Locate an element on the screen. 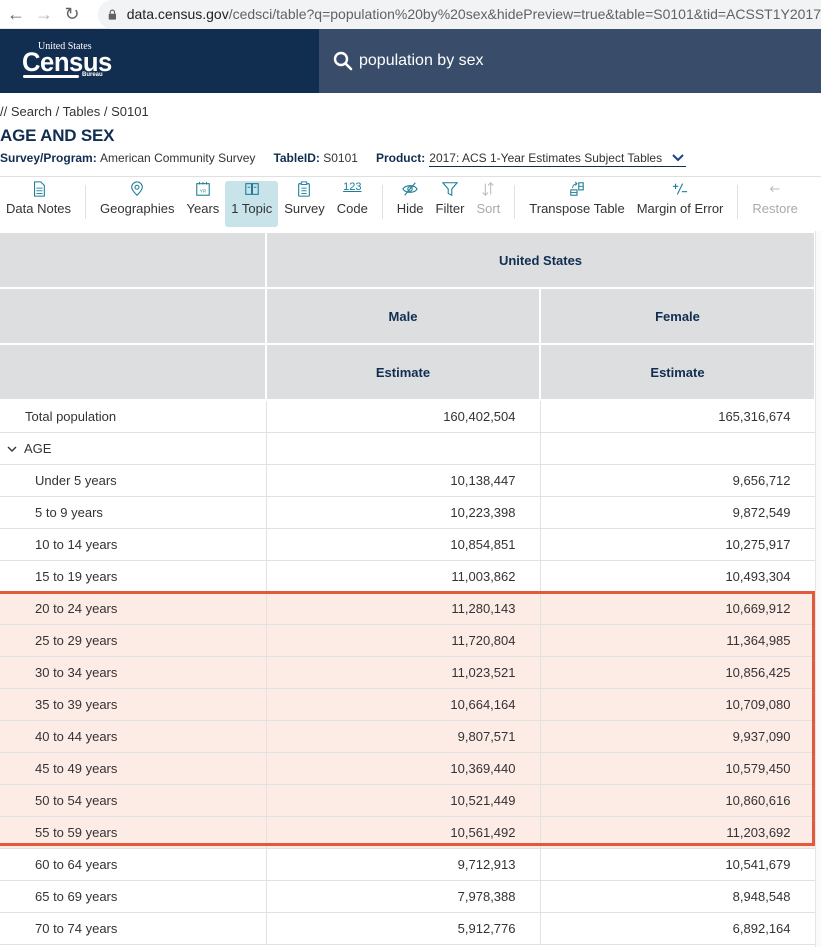  female-value: 10,493,304 is located at coordinates (678, 576).